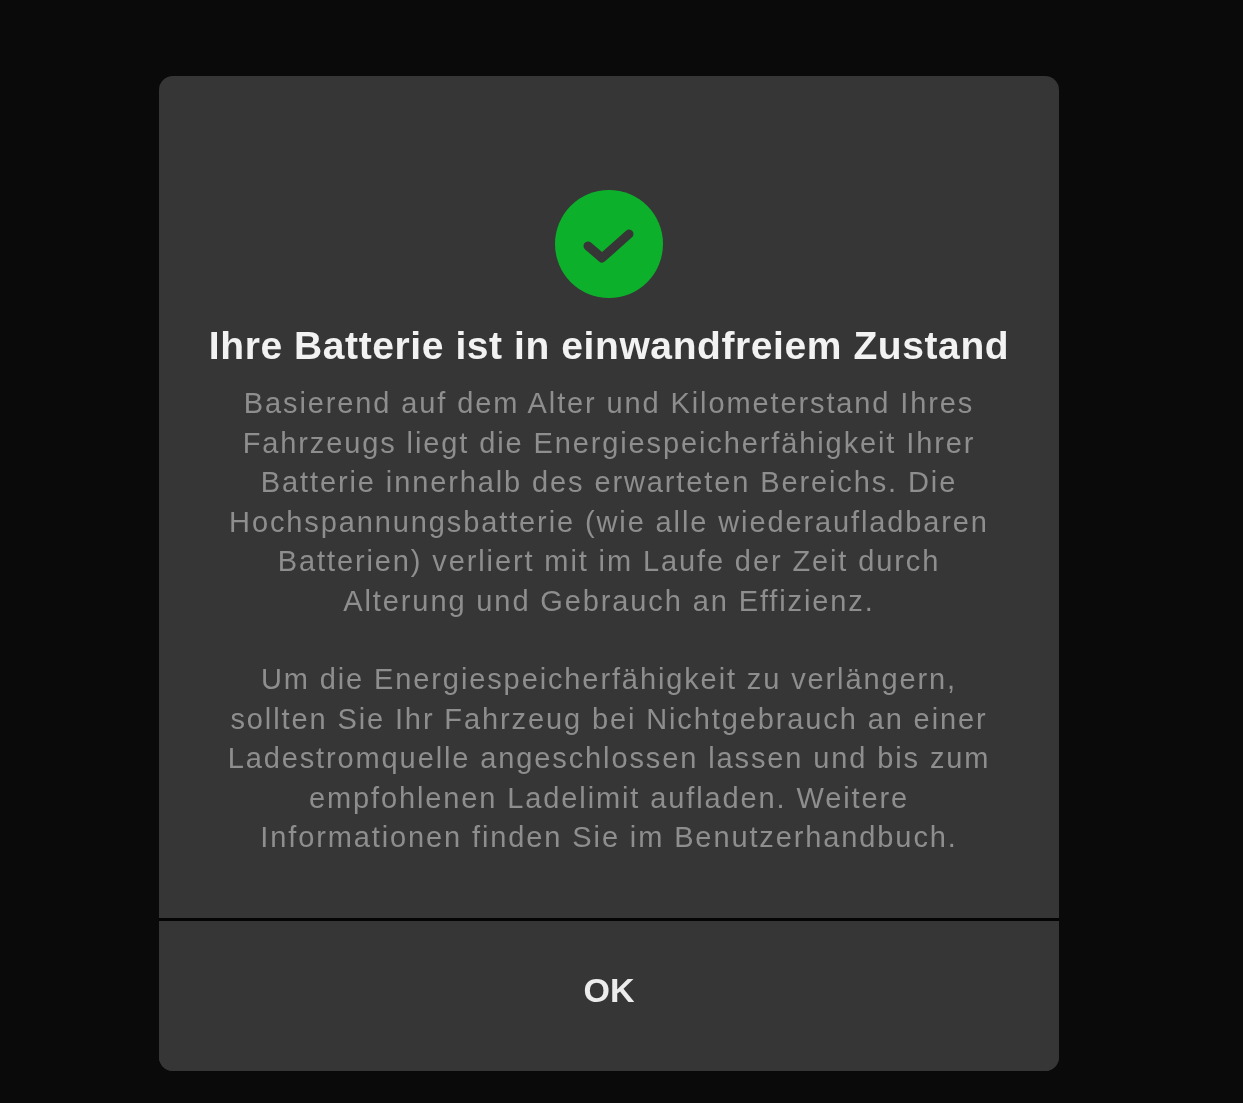 Image resolution: width=1243 pixels, height=1103 pixels. Describe the element at coordinates (609, 758) in the screenshot. I see `body-paragraph: Um die Energiespeicherfähigkeit zu verlängern, sollten Sie Ihr Fahrzeug bei Nichtgebrauch an einer Ladestromquelle angeschlossen lassen und bis zum empfohlenen Ladelimit aufladen. Weitere Informationen finden Sie im Benutzerhandbuch.` at that location.